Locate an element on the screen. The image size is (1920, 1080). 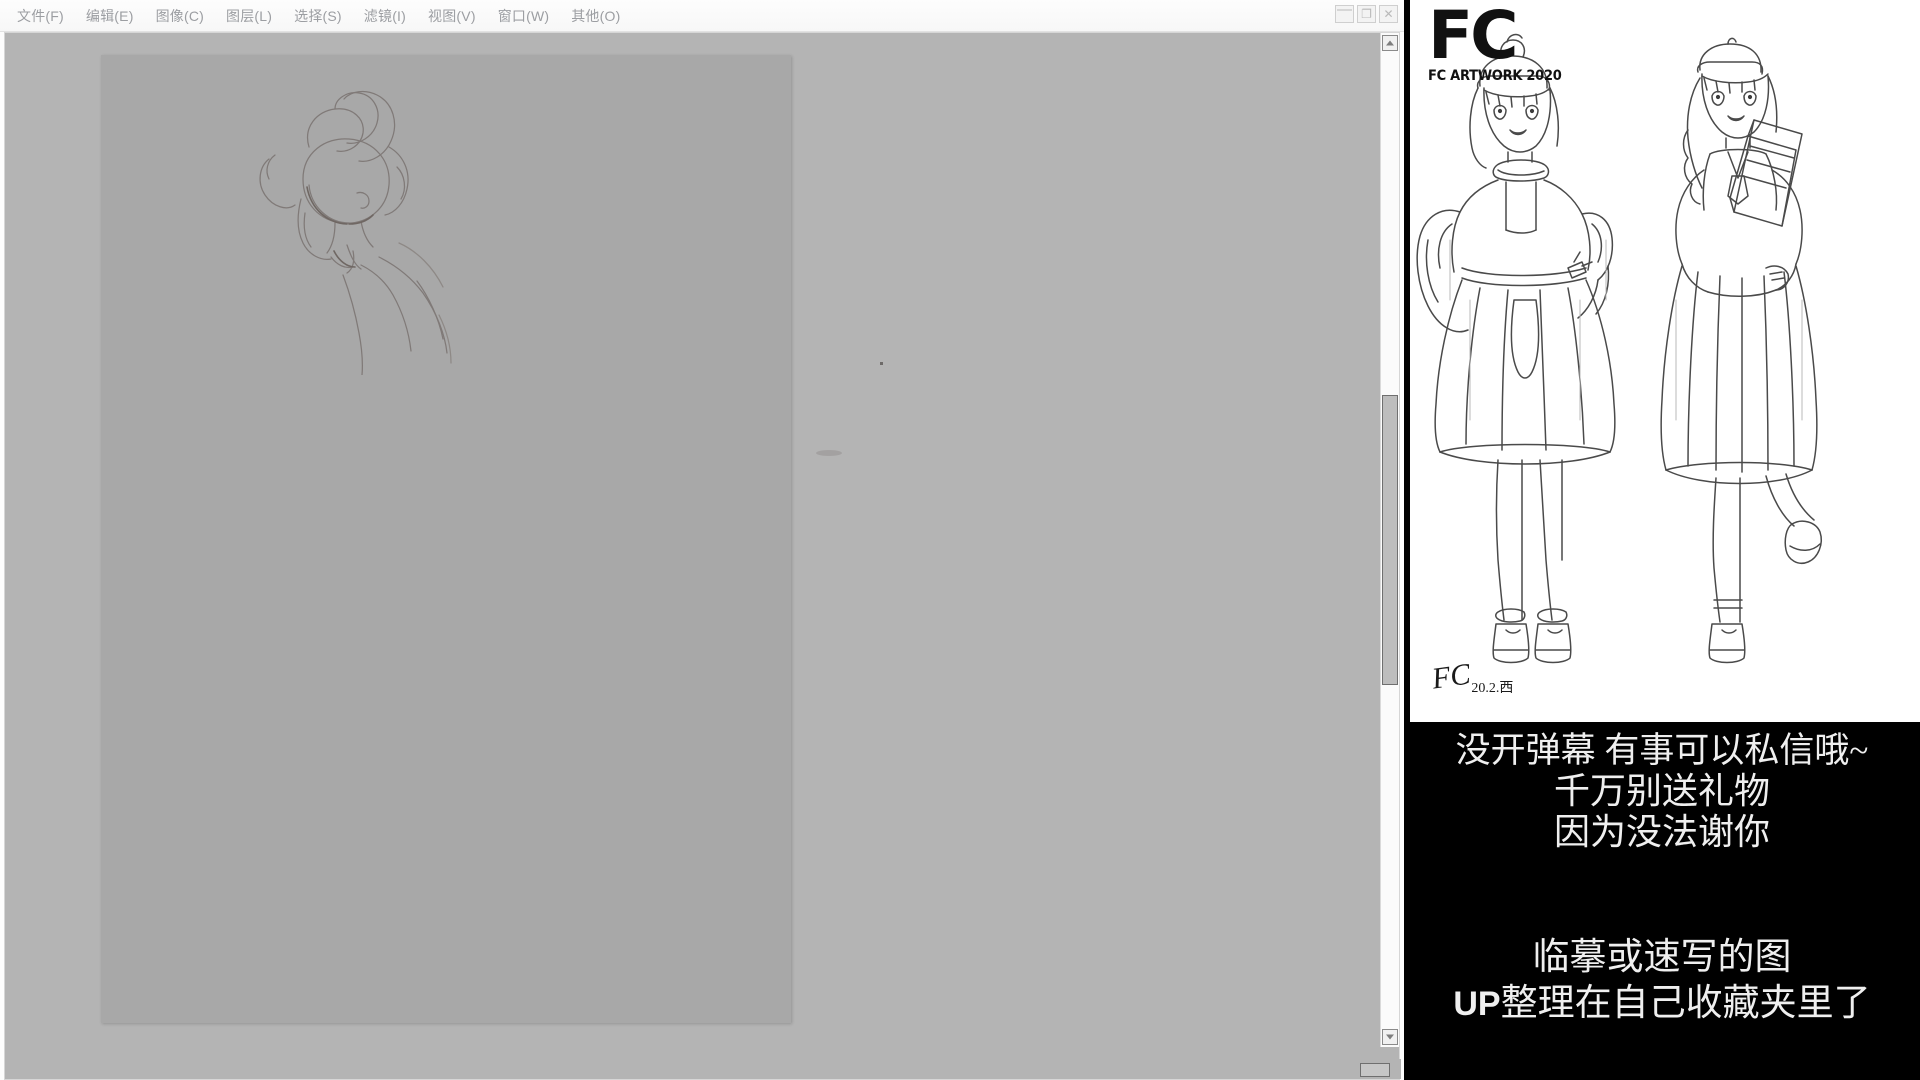
maximize-button: ❐ is located at coordinates (1366, 14).